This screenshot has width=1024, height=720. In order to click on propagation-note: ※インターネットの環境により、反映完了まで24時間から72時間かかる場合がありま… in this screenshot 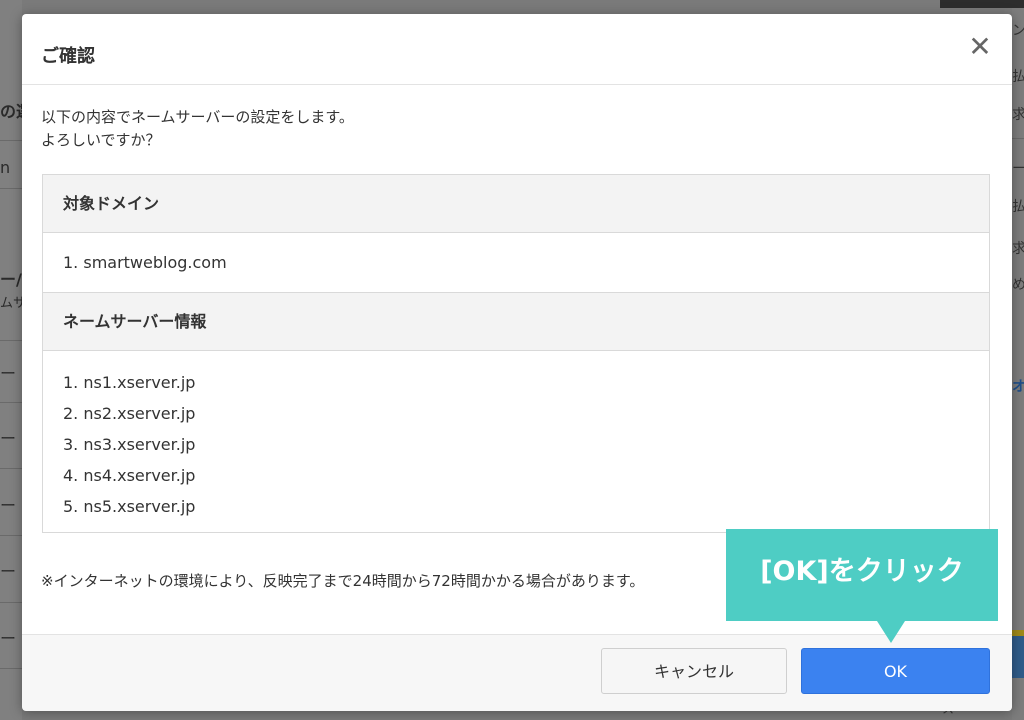, I will do `click(343, 581)`.